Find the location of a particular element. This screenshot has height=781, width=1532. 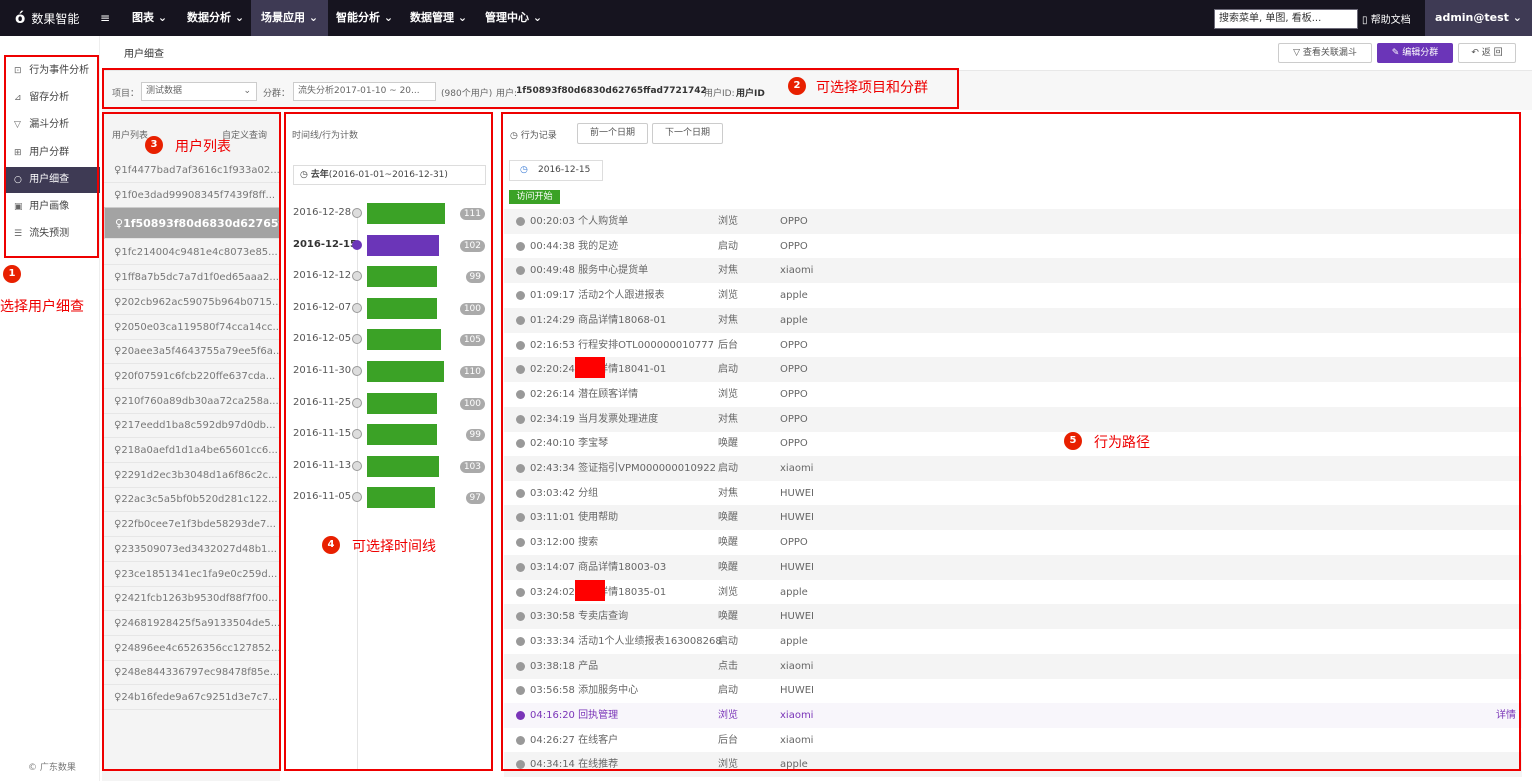

nav-data-analysis: 数据分析 ⌄ is located at coordinates (215, 18).